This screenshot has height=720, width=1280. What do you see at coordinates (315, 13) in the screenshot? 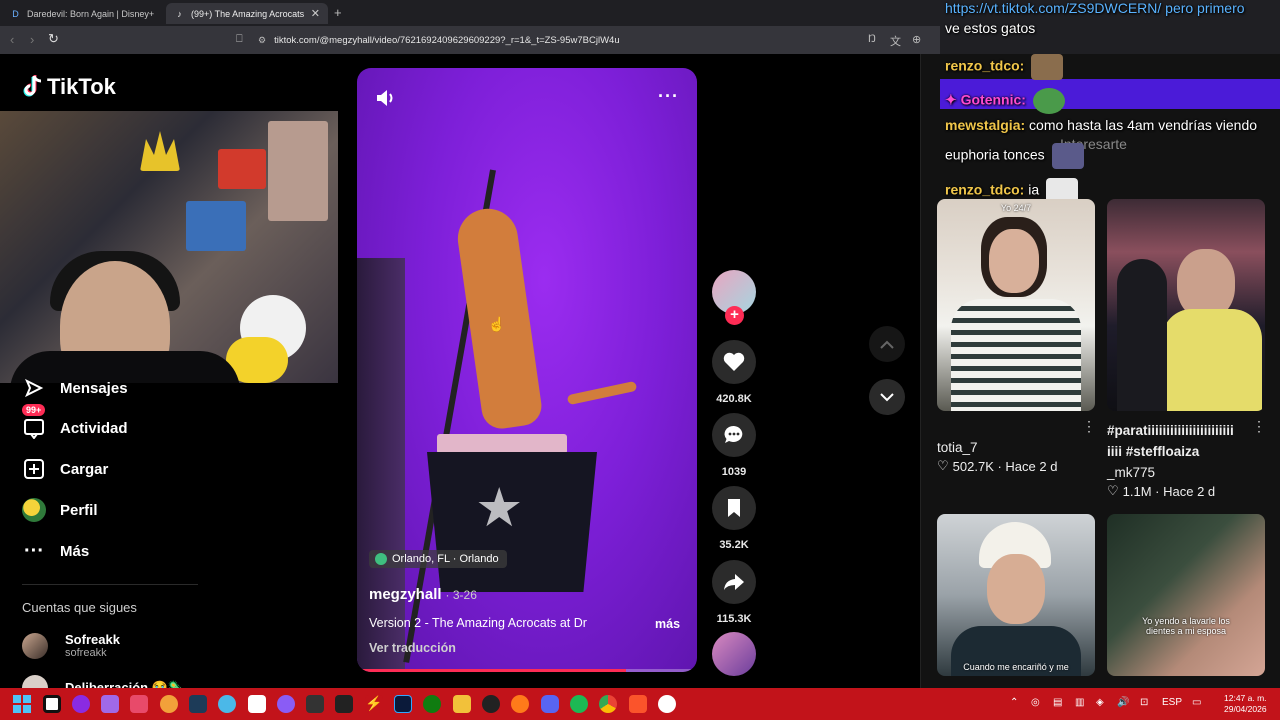
I see `close-tab-icon: ✕` at bounding box center [315, 13].